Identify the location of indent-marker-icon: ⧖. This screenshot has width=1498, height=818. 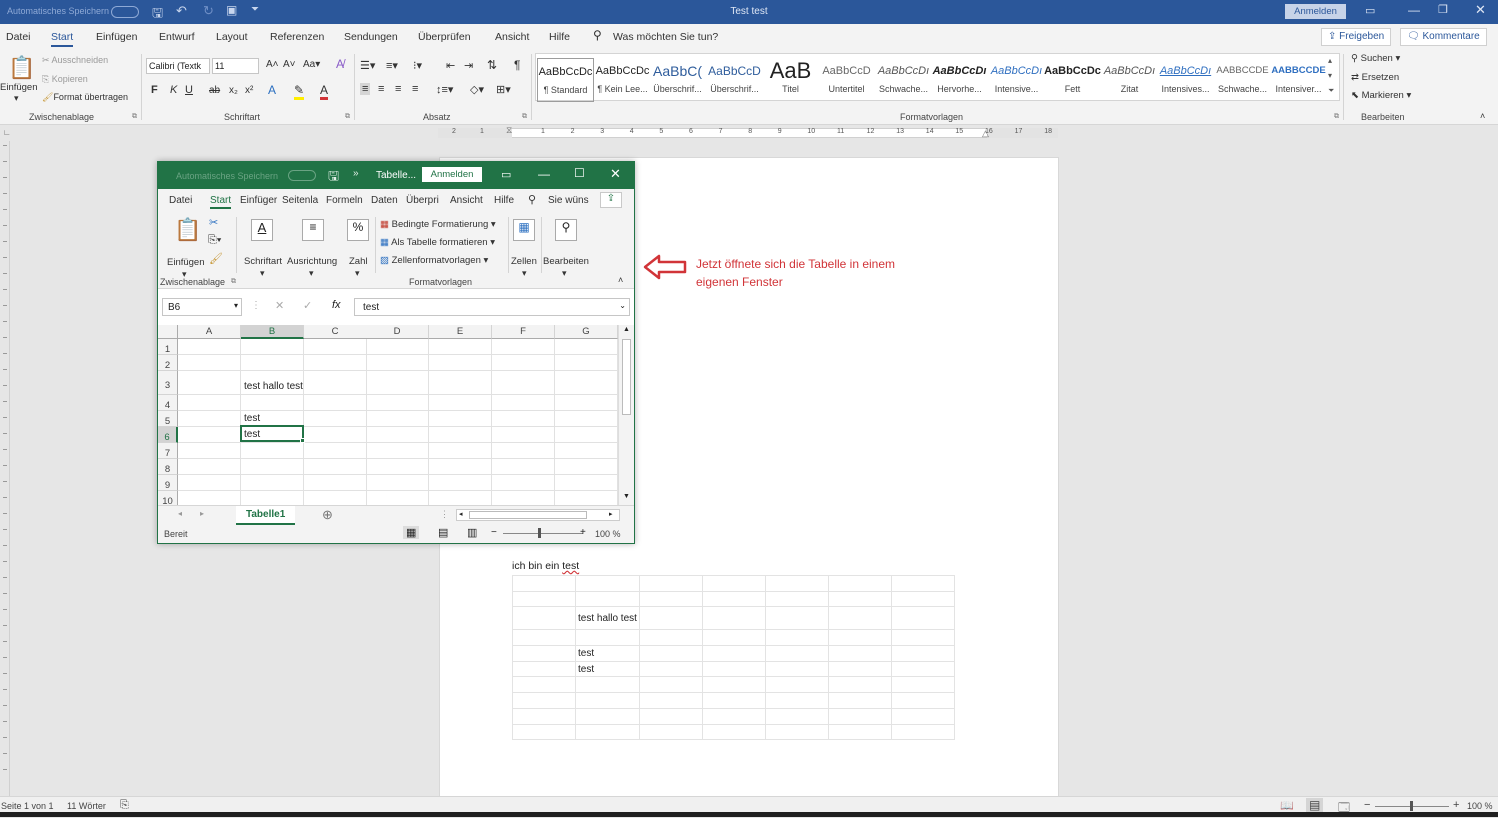
(509, 130).